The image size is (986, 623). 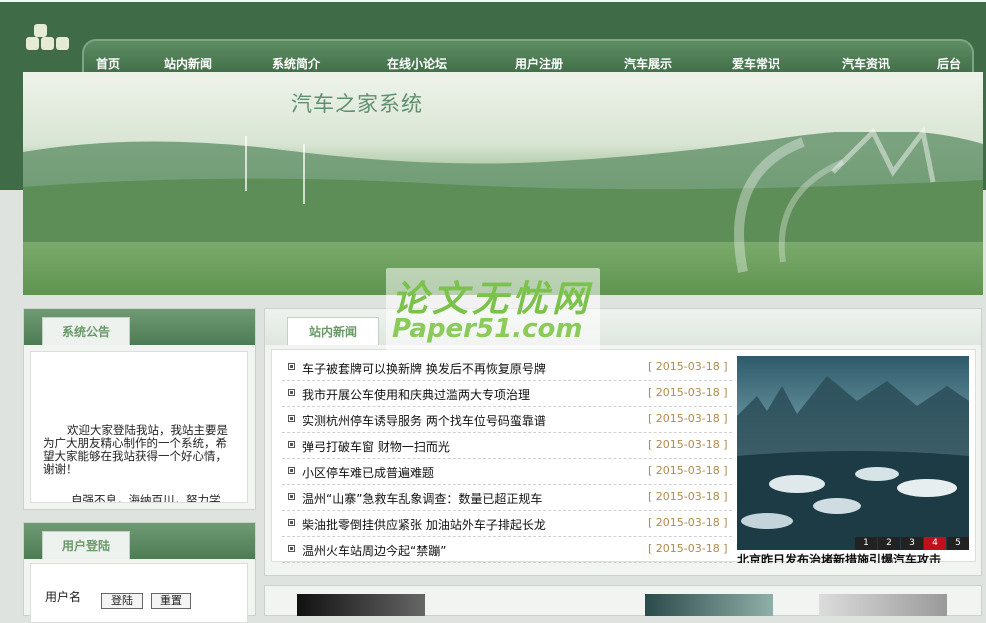 What do you see at coordinates (507, 498) in the screenshot?
I see `news-item: 温州“山寨”急救车乱象调查：数量已超正规车[ 2015-03-18 ]` at bounding box center [507, 498].